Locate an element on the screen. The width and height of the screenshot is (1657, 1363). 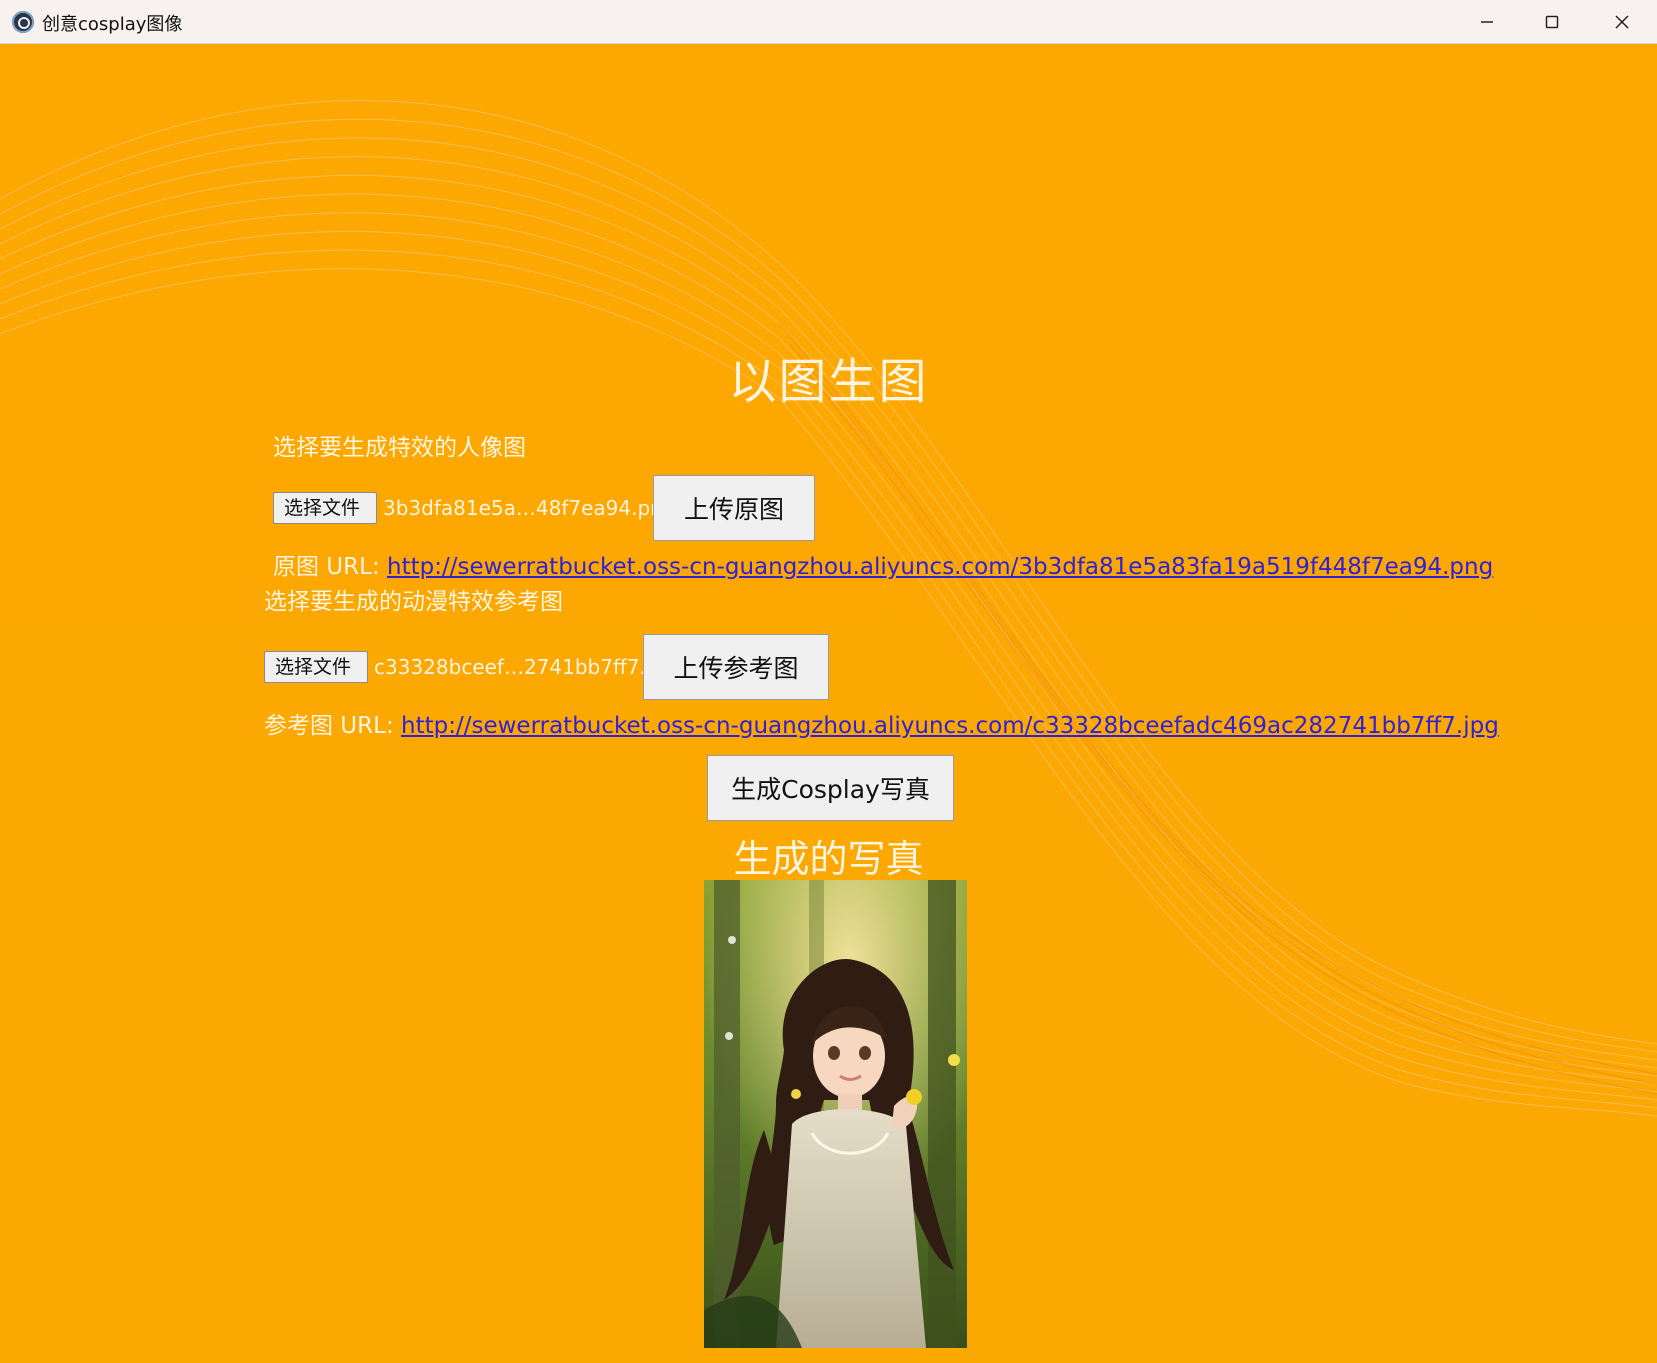
result-title: 生成的写真 is located at coordinates (828, 859).